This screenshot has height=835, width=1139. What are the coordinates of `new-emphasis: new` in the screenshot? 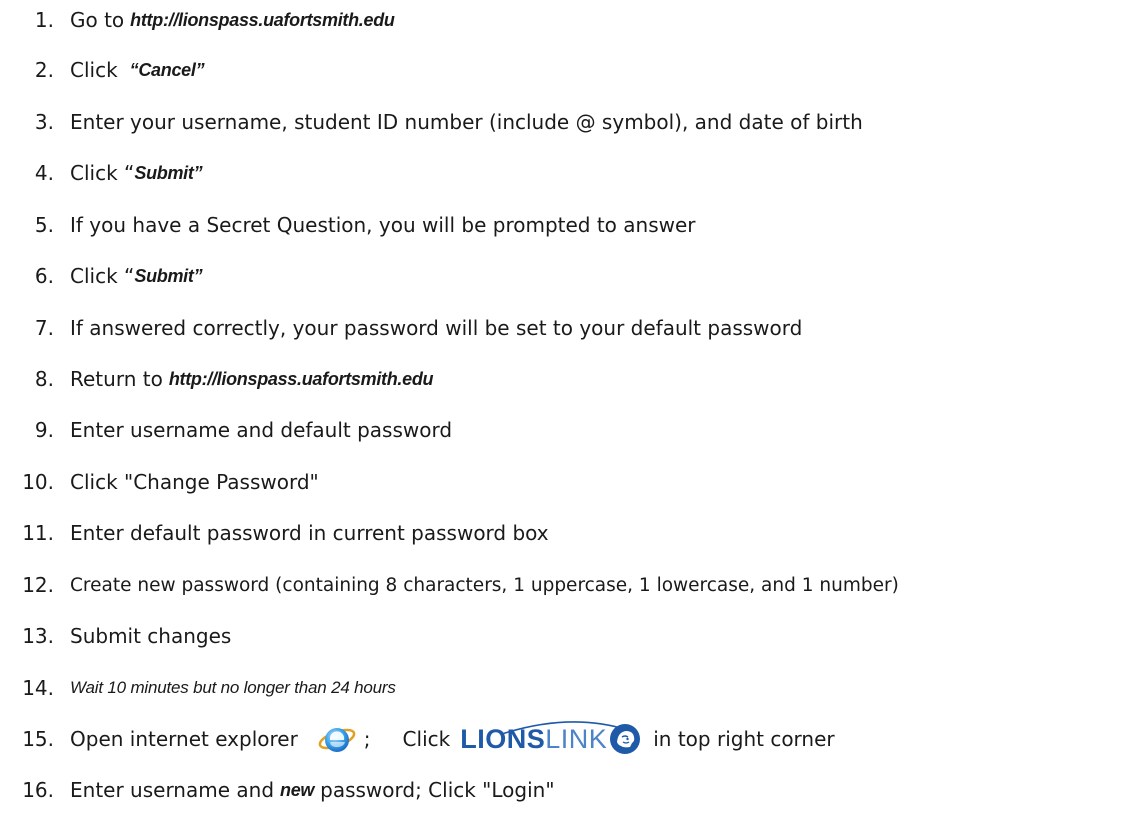 It's located at (297, 789).